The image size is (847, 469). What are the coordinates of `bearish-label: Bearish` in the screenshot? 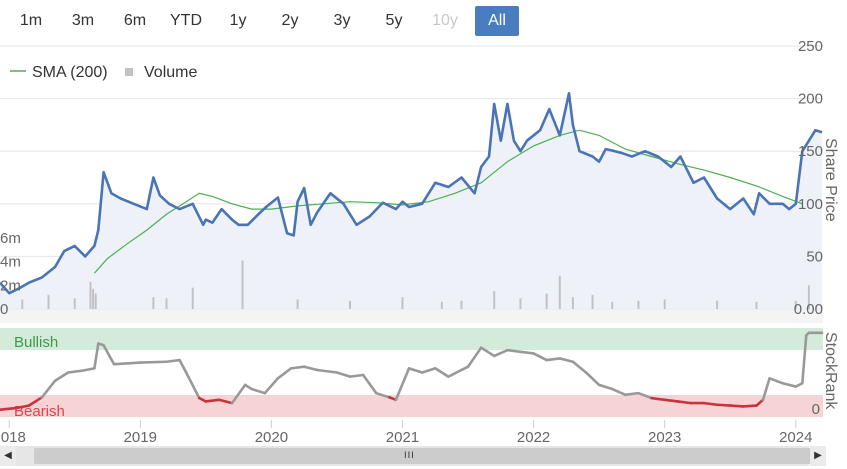 It's located at (39, 411).